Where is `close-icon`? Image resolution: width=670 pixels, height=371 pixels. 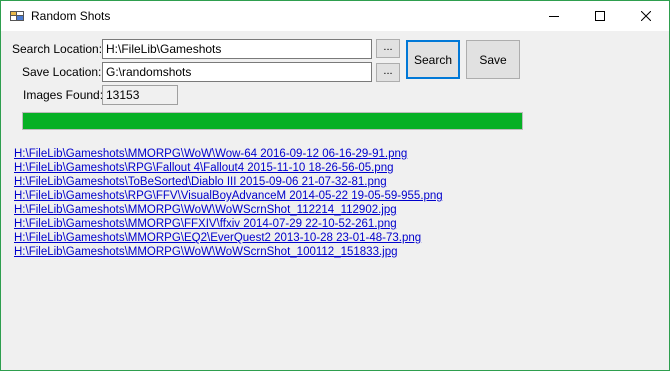
close-icon is located at coordinates (646, 16).